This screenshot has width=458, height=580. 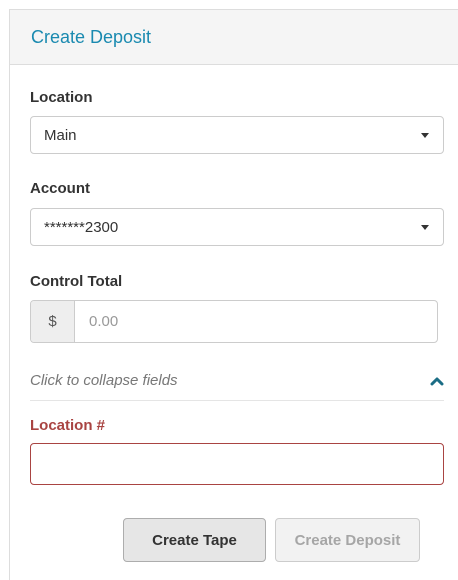 What do you see at coordinates (104, 380) in the screenshot?
I see `collapse-fields-text: Click to collapse fields` at bounding box center [104, 380].